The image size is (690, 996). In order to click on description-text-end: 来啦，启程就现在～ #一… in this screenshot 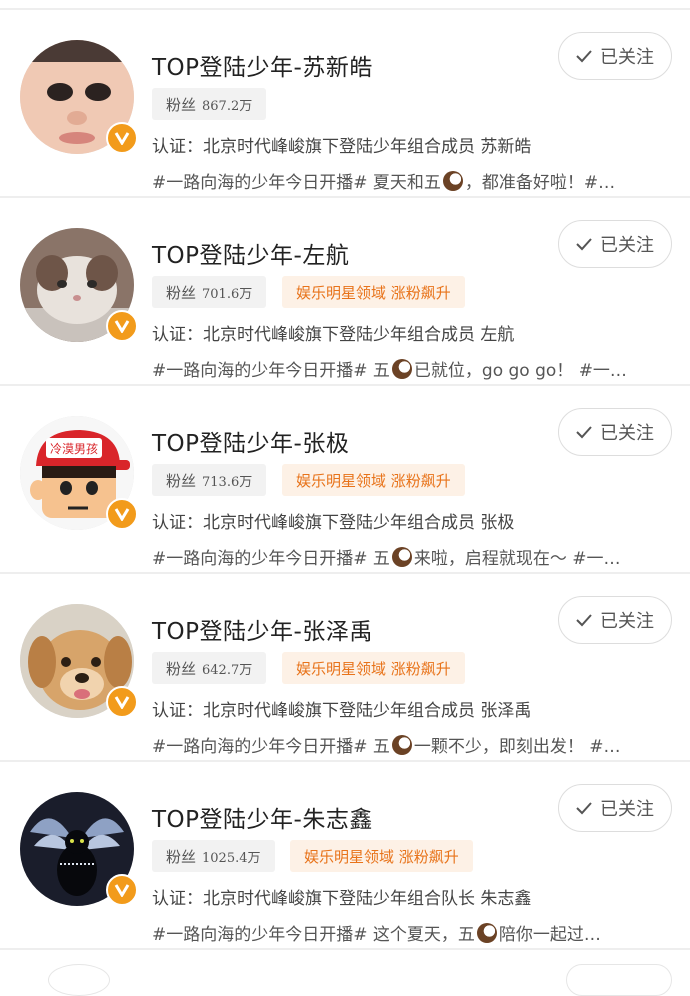, I will do `click(517, 559)`.